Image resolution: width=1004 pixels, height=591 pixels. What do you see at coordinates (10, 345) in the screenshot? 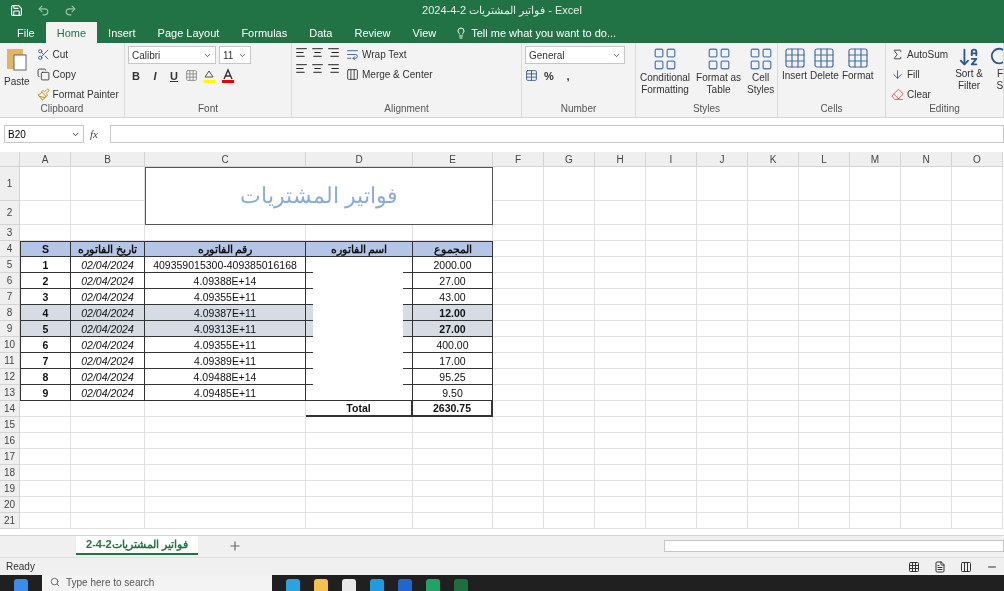
I see `row-header: 10` at bounding box center [10, 345].